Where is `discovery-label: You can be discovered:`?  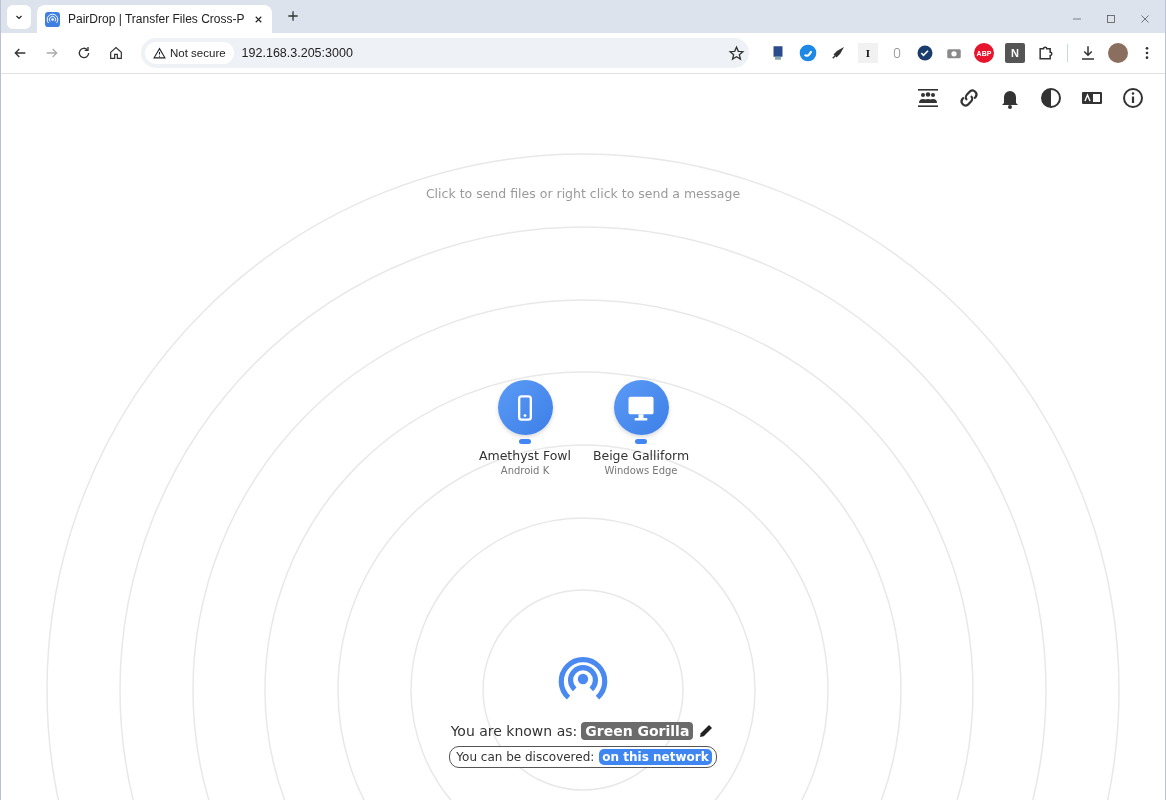
discovery-label: You can be discovered: is located at coordinates (525, 757).